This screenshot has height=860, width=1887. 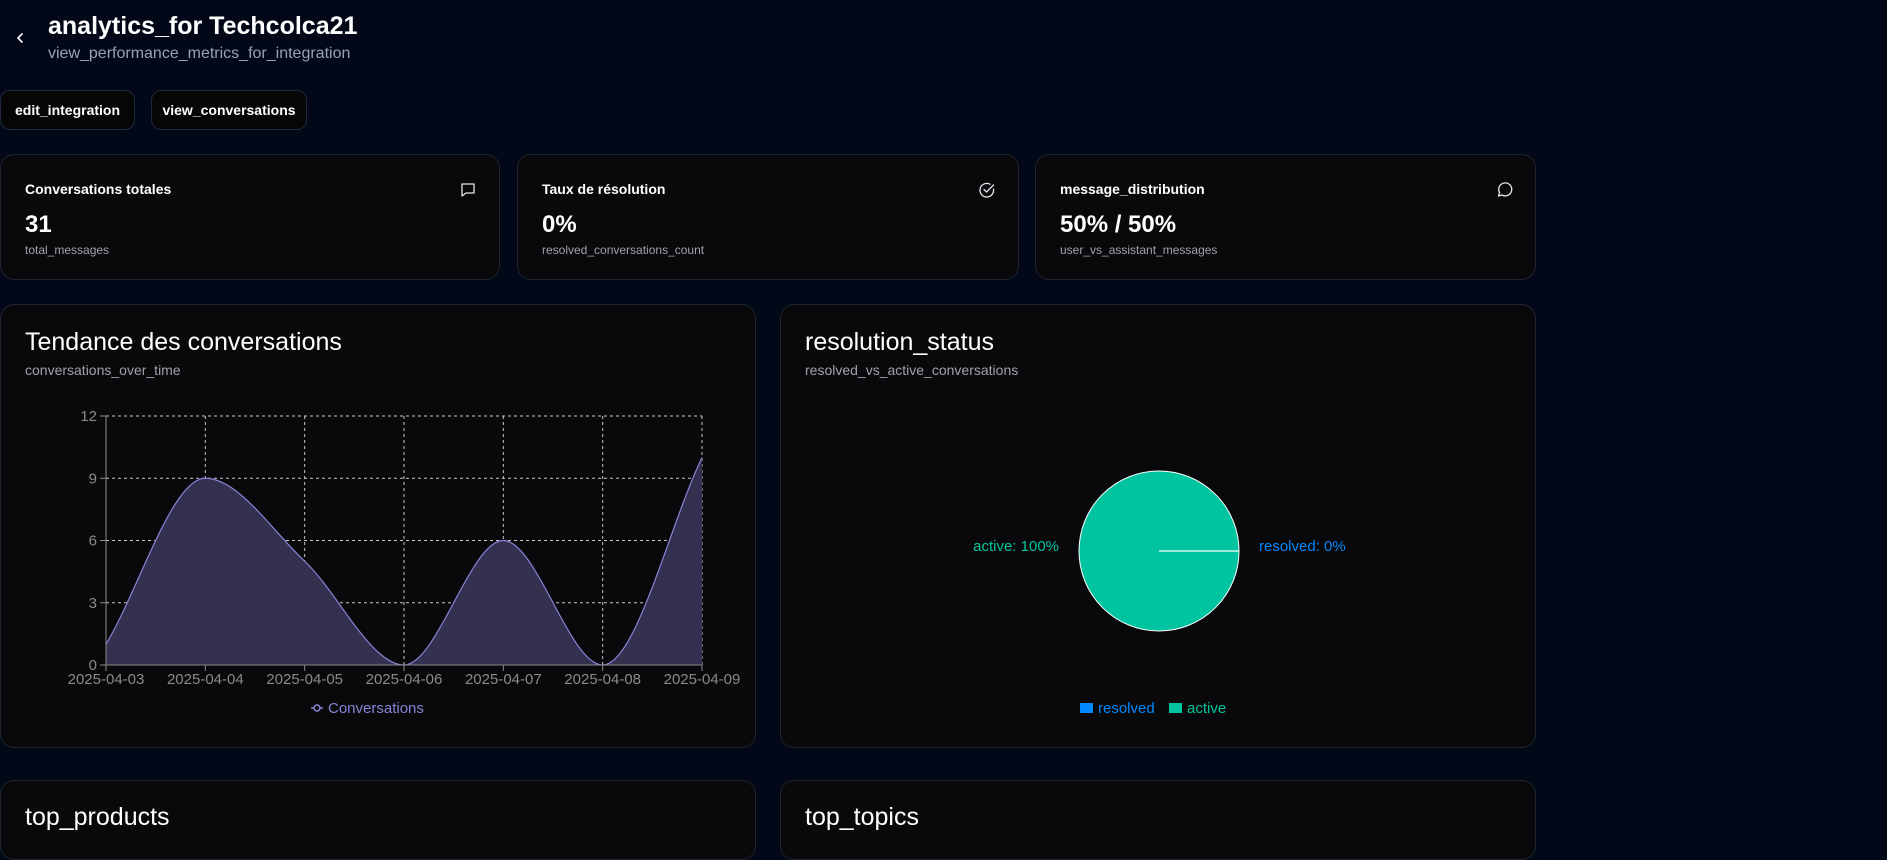 I want to click on trend-legend: Conversations, so click(x=367, y=708).